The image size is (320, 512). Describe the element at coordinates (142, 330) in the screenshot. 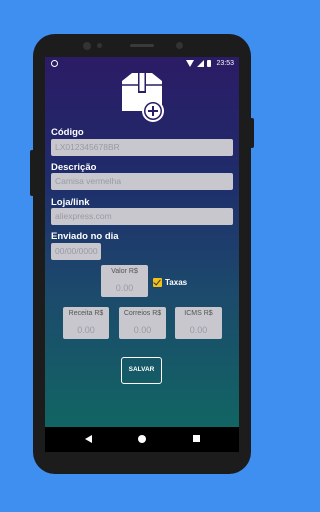

I see `correios-value: 0.00` at that location.